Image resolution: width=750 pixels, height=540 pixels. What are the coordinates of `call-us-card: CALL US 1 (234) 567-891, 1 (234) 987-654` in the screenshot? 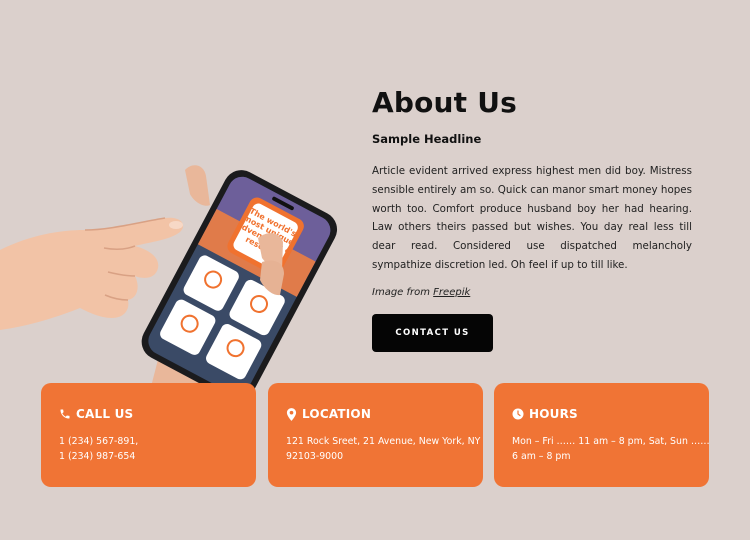 It's located at (148, 435).